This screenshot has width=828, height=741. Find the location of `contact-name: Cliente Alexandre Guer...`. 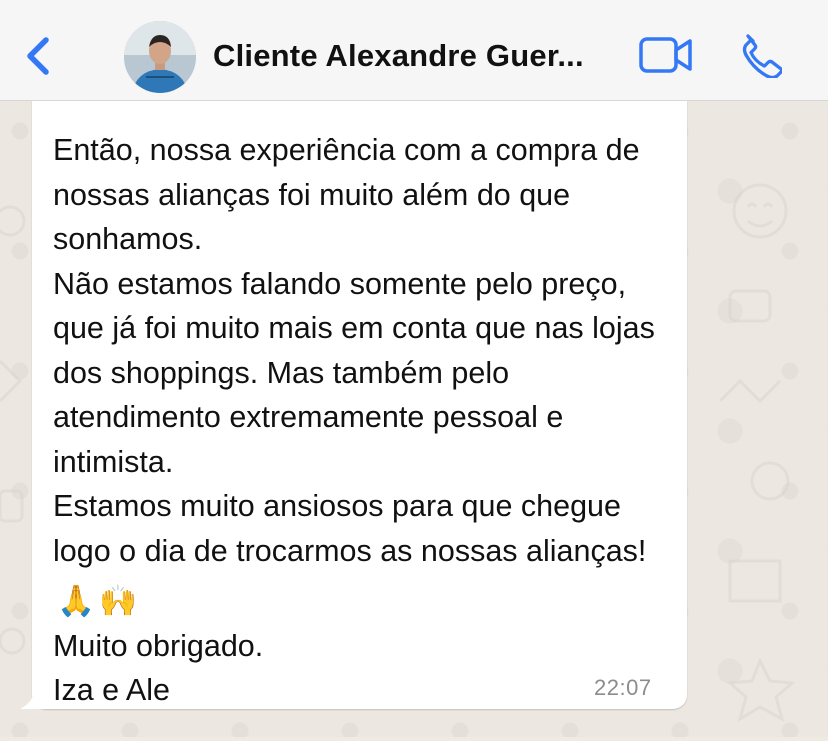

contact-name: Cliente Alexandre Guer... is located at coordinates (415, 56).